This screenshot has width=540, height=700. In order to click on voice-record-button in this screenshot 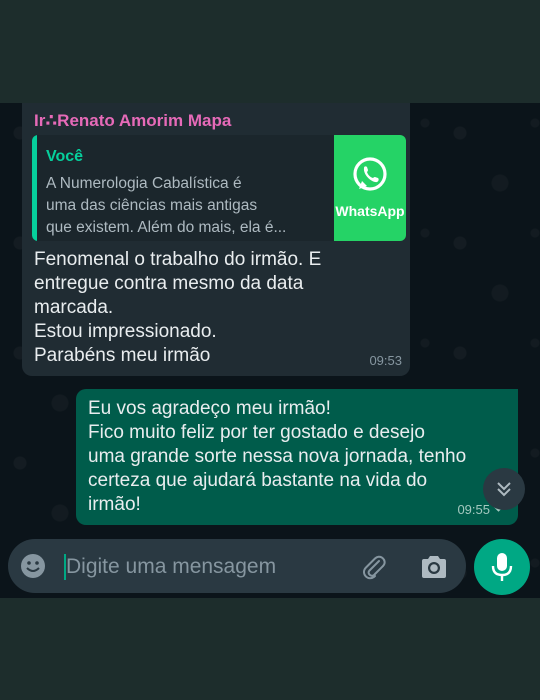, I will do `click(502, 567)`.